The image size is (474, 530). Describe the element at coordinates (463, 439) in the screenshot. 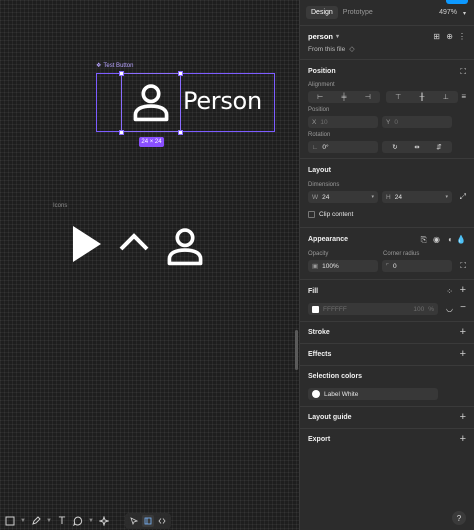

I see `add-export-button: +` at that location.